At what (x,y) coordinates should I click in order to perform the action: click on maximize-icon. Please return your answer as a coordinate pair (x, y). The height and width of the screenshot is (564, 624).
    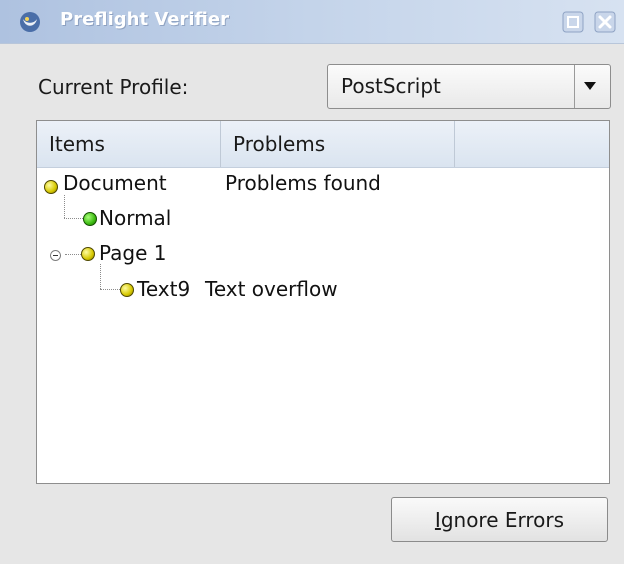
    Looking at the image, I should click on (573, 22).